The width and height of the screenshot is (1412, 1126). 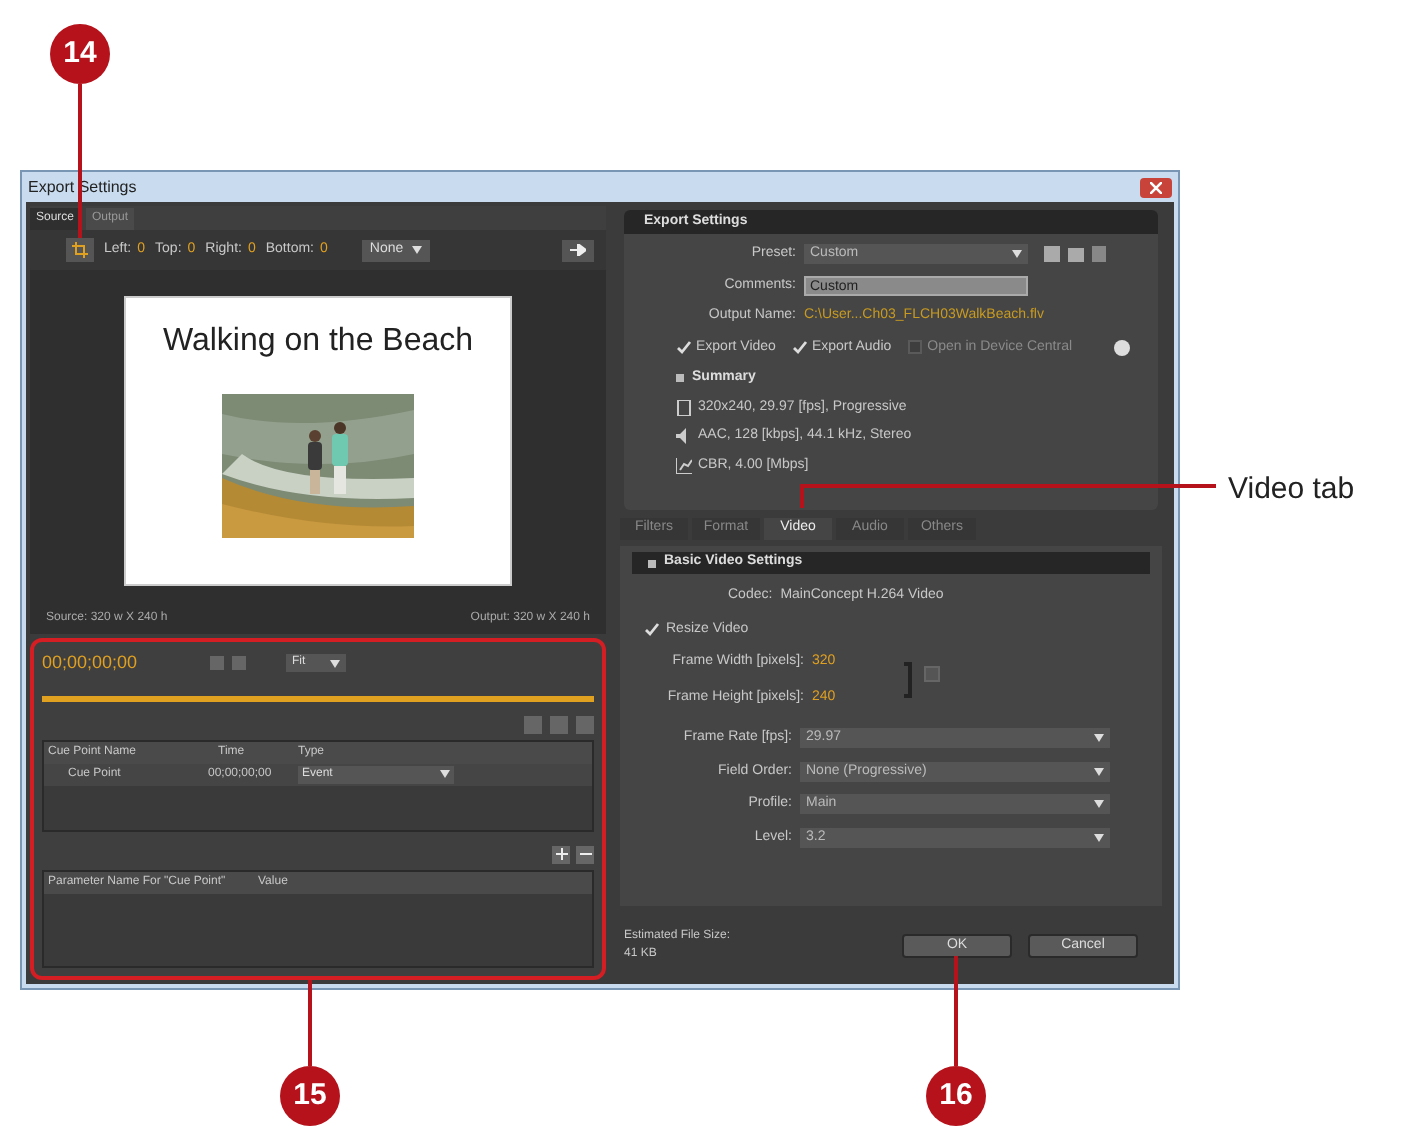 What do you see at coordinates (908, 680) in the screenshot?
I see `link-bracket-icon` at bounding box center [908, 680].